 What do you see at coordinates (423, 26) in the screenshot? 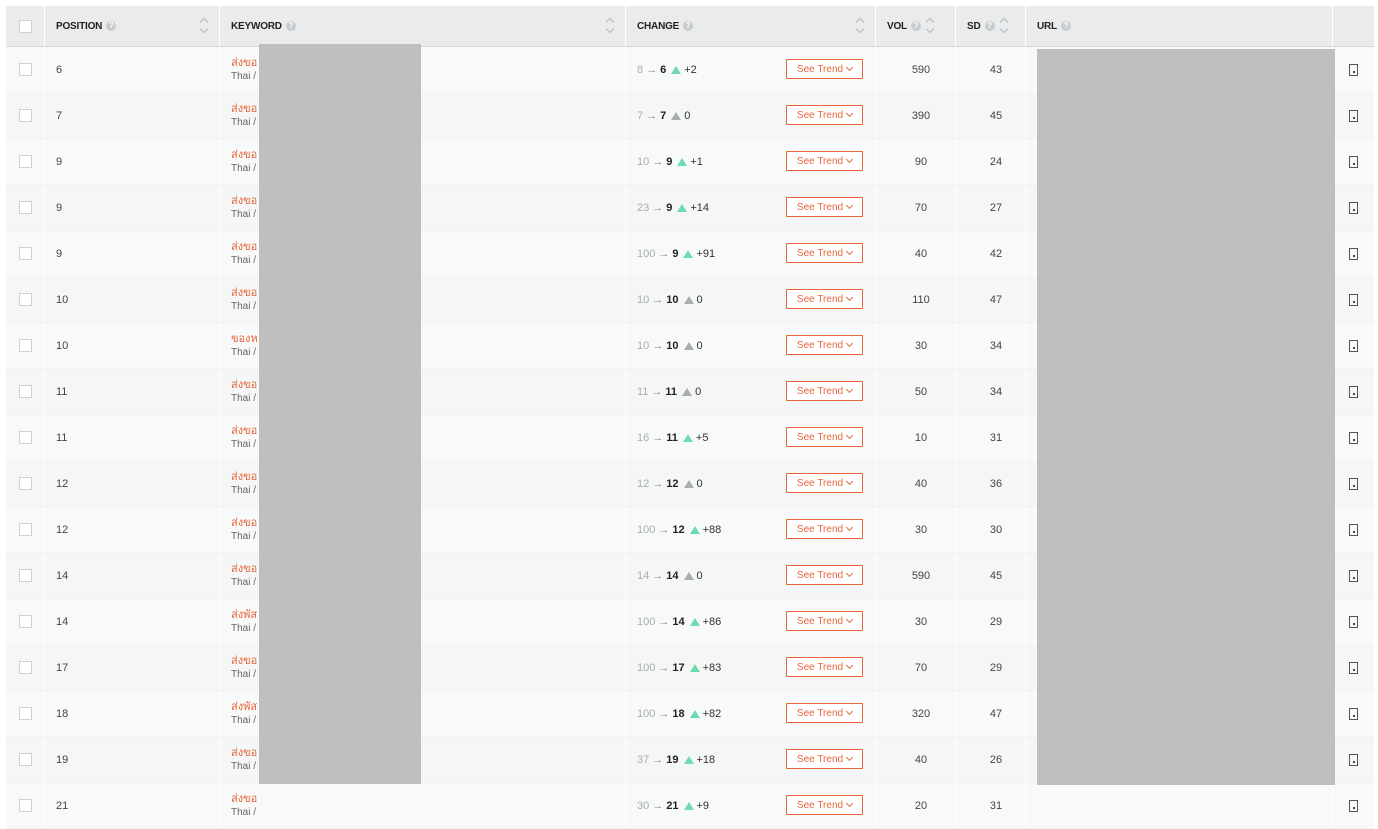
I see `header-keyword: KEYWORD ?` at bounding box center [423, 26].